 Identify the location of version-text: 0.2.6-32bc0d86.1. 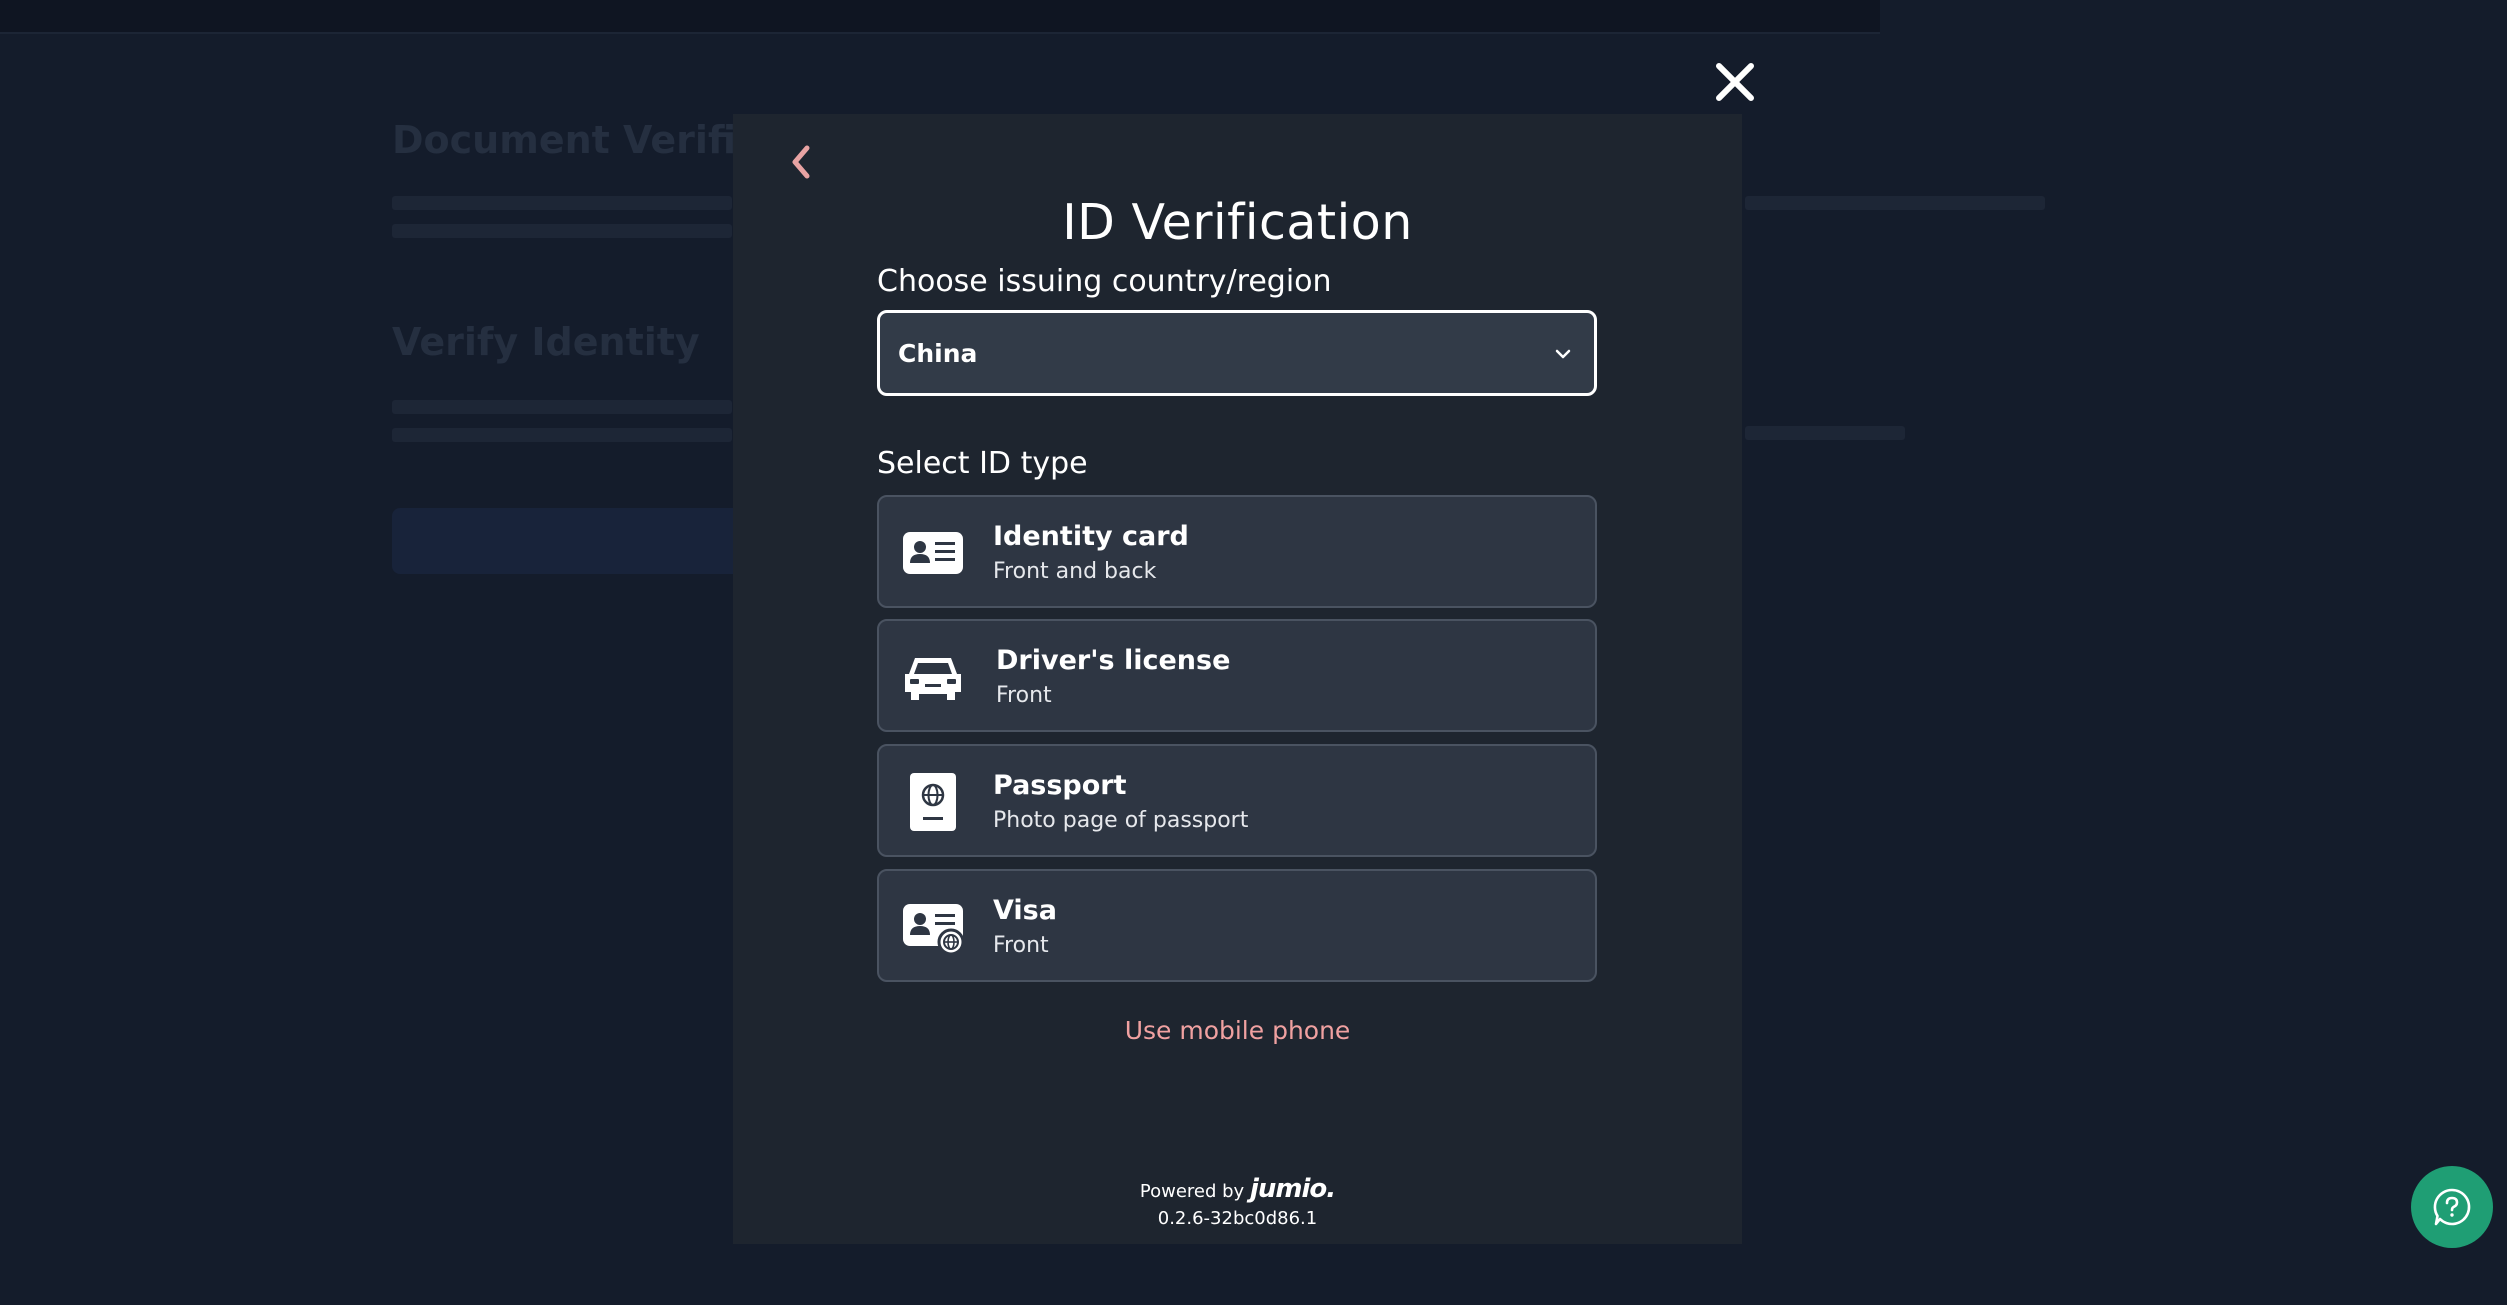
(1237, 1218).